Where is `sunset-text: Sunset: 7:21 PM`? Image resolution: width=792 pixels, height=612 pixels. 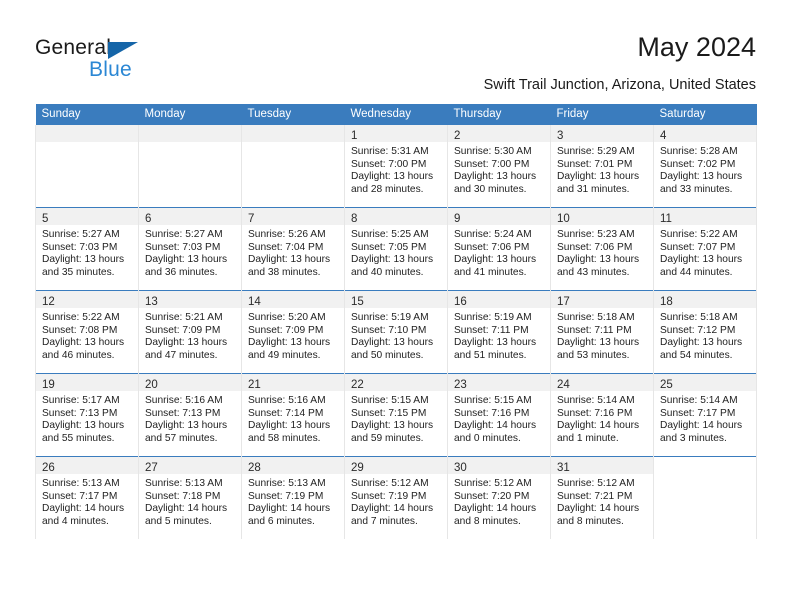
sunset-text: Sunset: 7:21 PM is located at coordinates (595, 496).